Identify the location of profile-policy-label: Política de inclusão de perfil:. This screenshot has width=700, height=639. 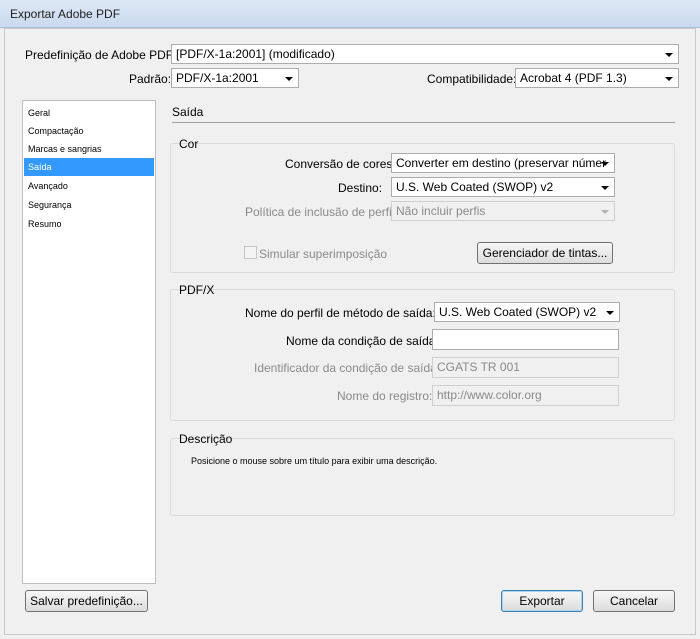
(321, 212).